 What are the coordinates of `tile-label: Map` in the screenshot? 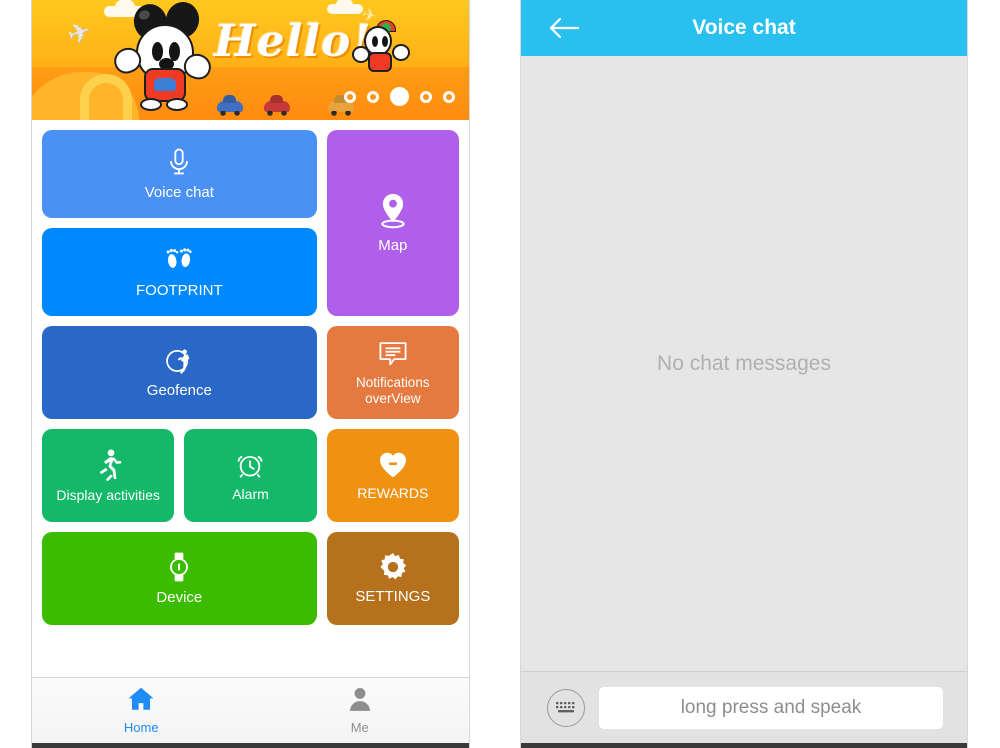 It's located at (393, 245).